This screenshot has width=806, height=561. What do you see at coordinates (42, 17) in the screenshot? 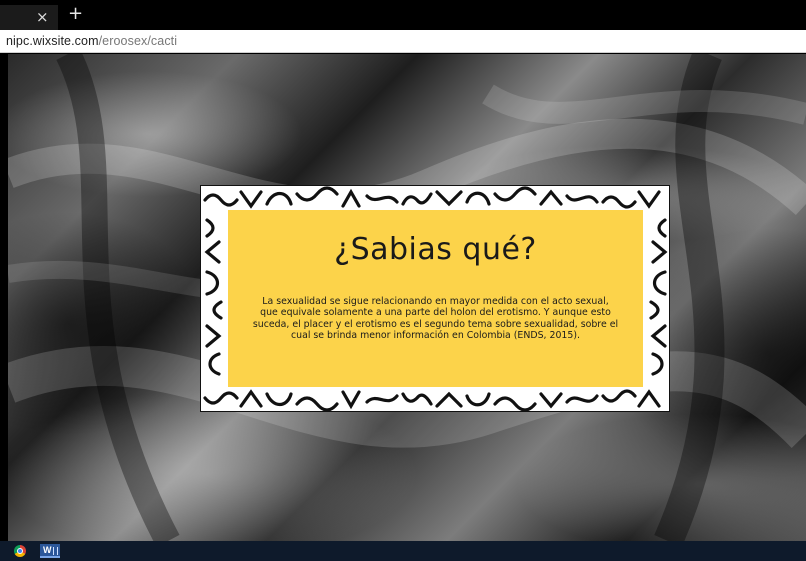
I see `close-tab-icon: ×` at bounding box center [42, 17].